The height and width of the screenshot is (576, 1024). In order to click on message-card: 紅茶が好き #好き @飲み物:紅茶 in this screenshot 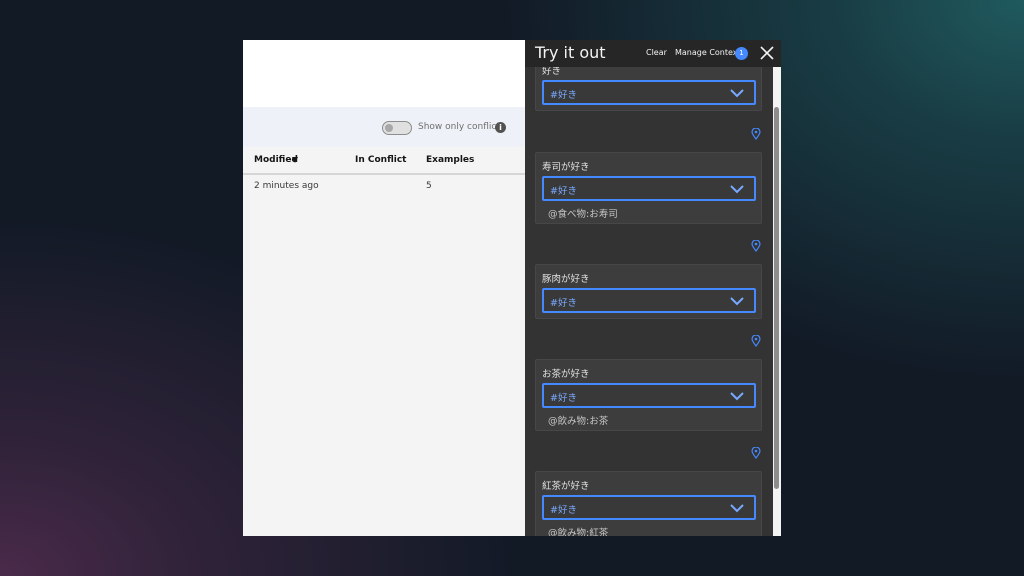, I will do `click(648, 503)`.